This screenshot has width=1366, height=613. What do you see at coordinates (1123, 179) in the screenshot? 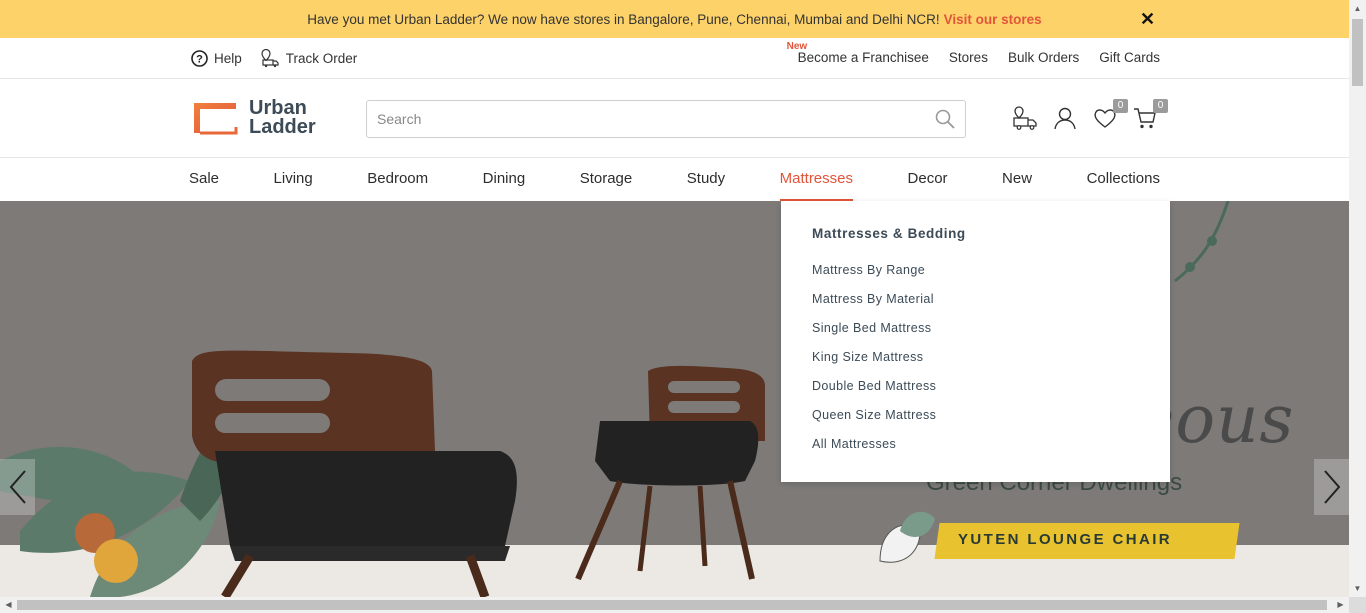
I see `nav-collections: Collections` at bounding box center [1123, 179].